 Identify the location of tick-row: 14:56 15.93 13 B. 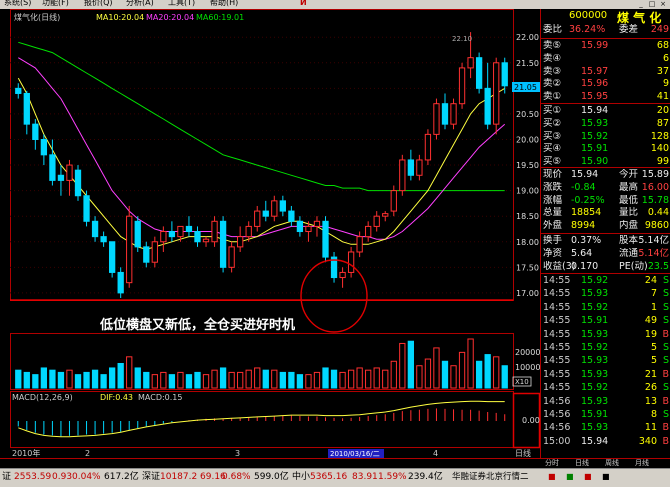
(605, 402).